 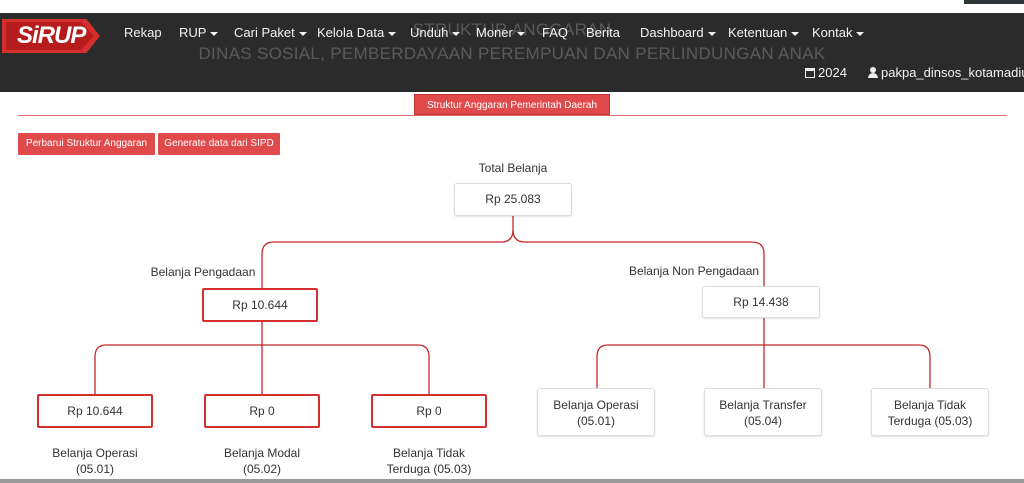 I want to click on node-total-belanja: Rp 25.083, so click(x=513, y=199).